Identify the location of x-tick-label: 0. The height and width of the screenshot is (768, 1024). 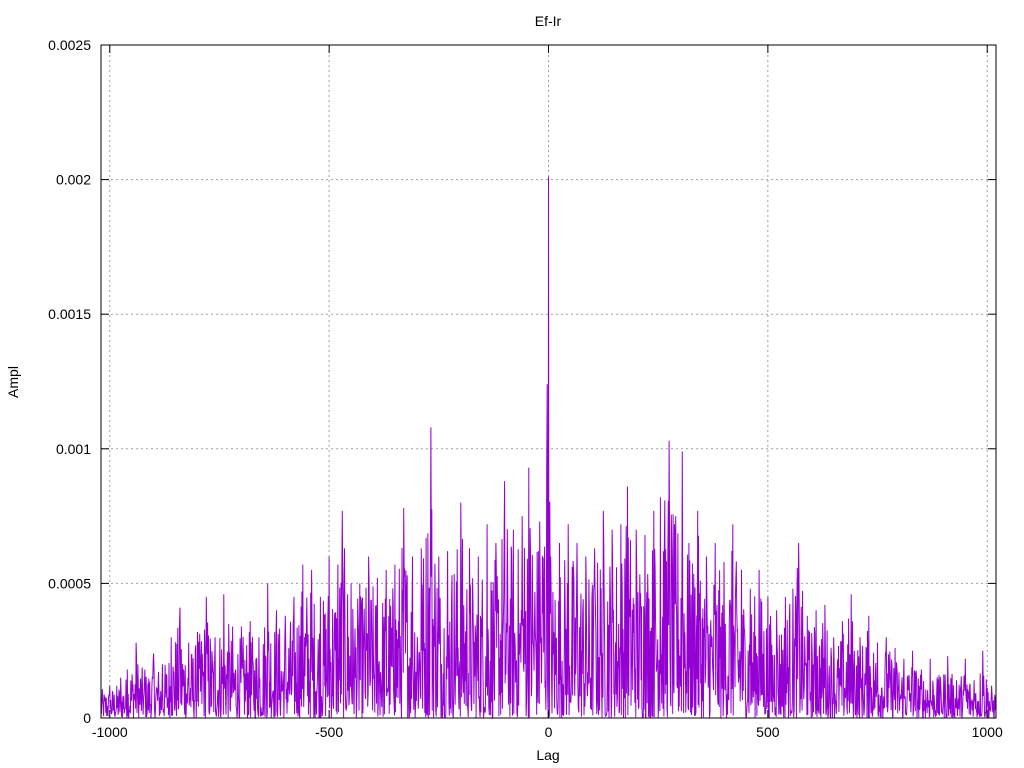
(549, 732).